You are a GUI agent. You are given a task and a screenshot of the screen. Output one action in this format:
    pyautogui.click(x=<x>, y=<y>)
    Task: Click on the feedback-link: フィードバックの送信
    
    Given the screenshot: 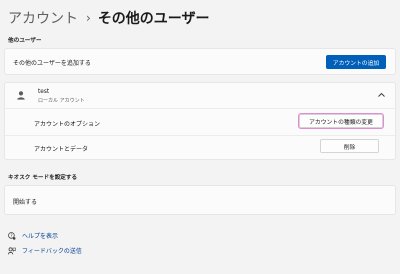 What is the action you would take?
    pyautogui.click(x=45, y=250)
    